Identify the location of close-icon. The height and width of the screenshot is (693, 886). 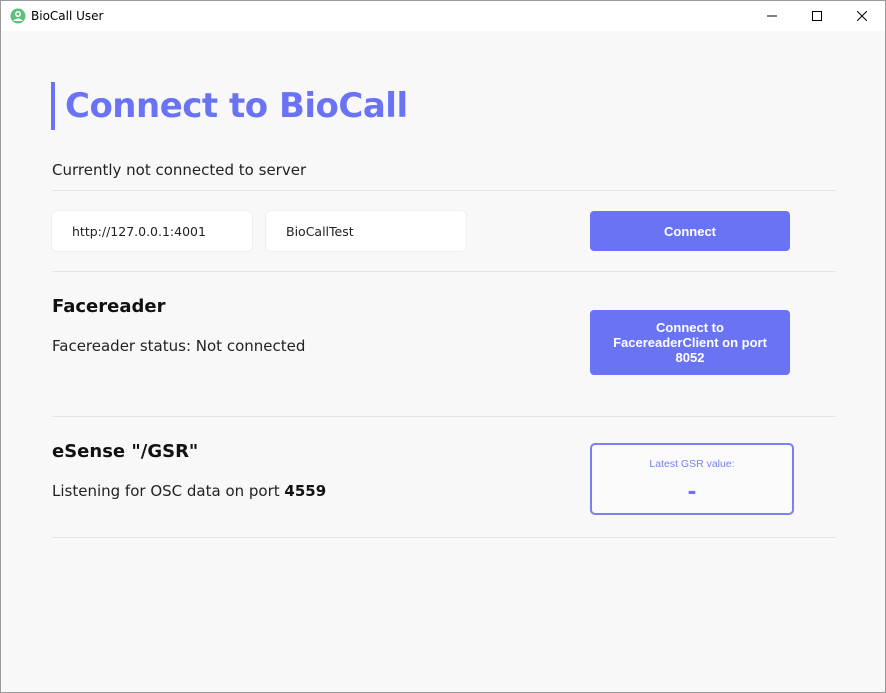
(862, 16).